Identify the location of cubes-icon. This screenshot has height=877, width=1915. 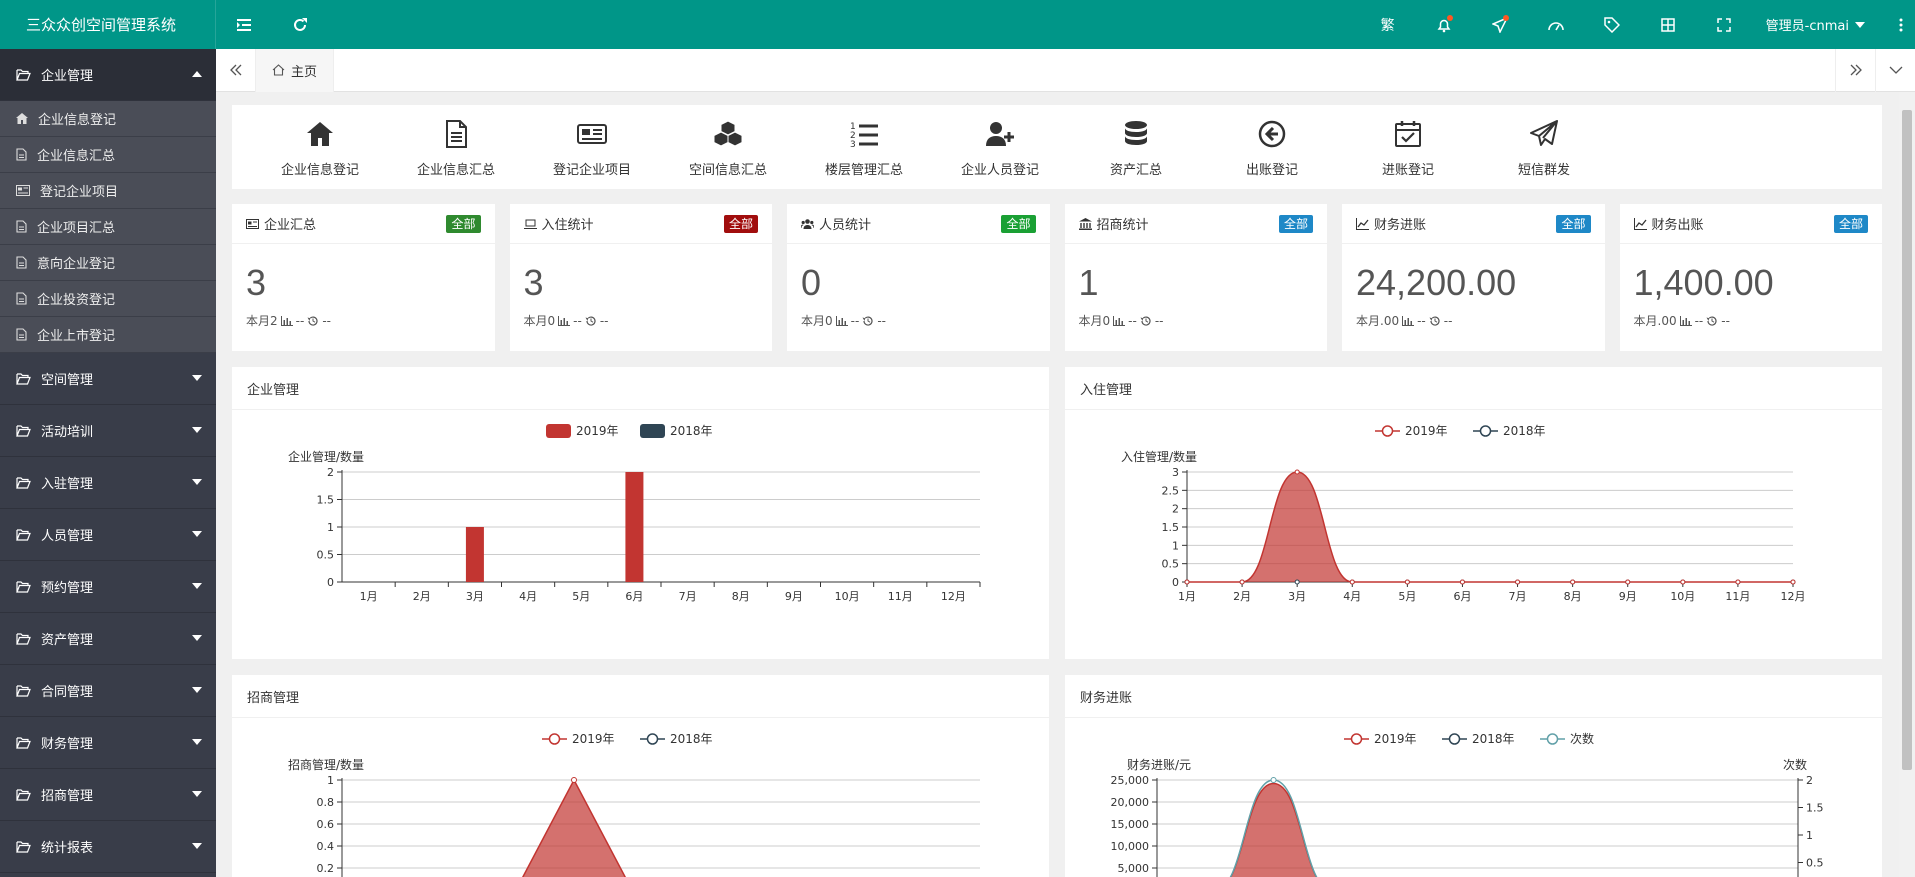
(728, 133).